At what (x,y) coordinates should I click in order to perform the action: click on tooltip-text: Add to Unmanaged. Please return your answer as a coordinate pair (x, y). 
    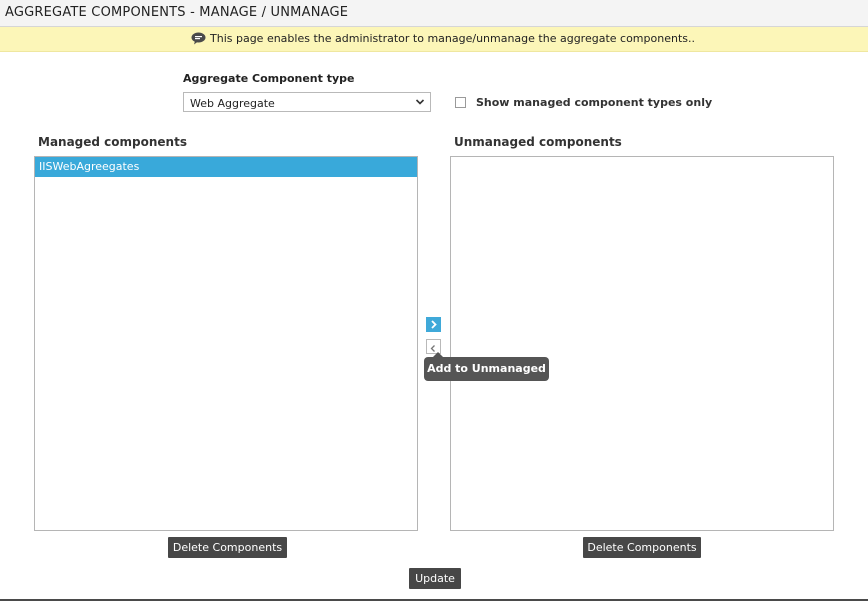
    Looking at the image, I should click on (486, 368).